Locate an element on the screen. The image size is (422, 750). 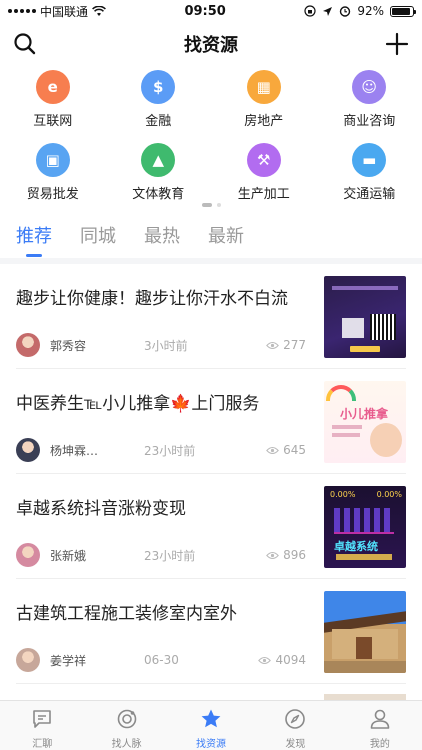
category-internet: e 互联网 is located at coordinates (53, 99).